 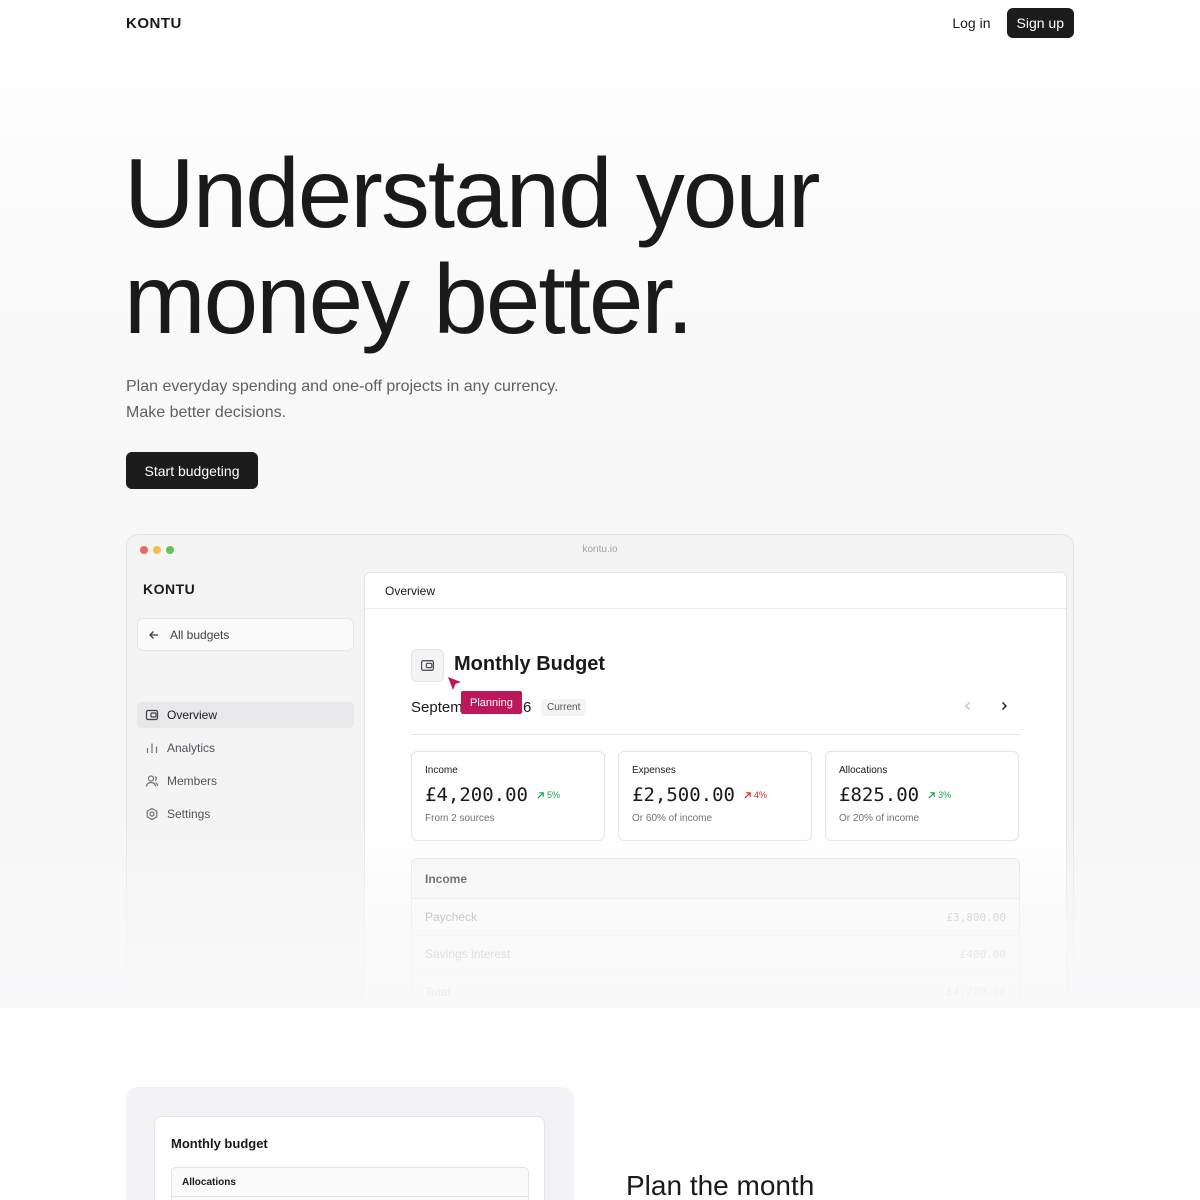 I want to click on main-header: Overview, so click(x=715, y=591).